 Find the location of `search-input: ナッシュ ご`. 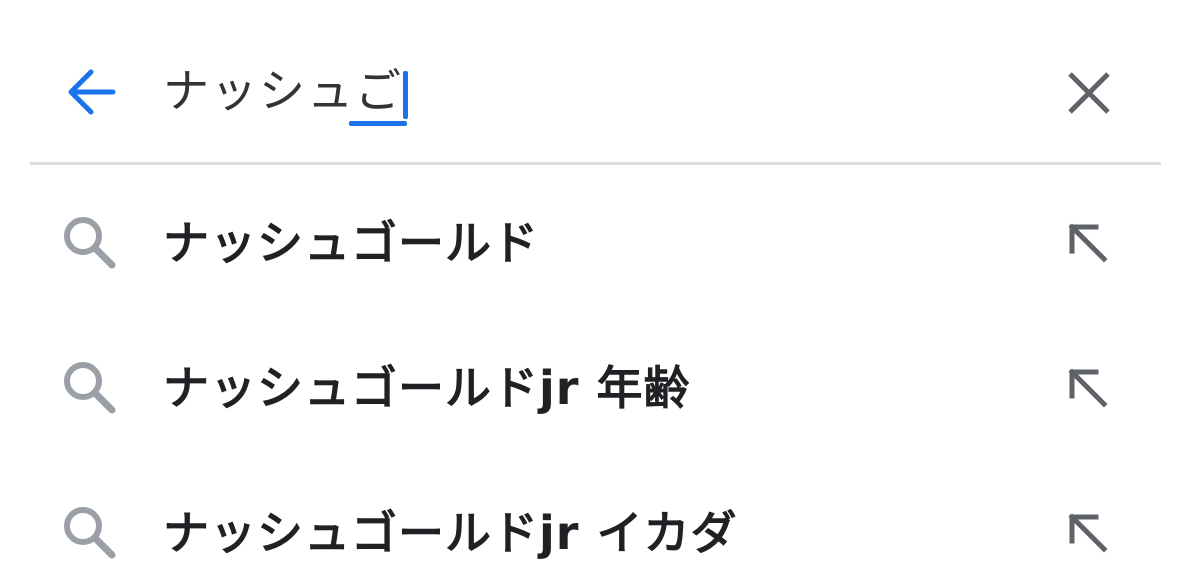

search-input: ナッシュ ご is located at coordinates (285, 92).